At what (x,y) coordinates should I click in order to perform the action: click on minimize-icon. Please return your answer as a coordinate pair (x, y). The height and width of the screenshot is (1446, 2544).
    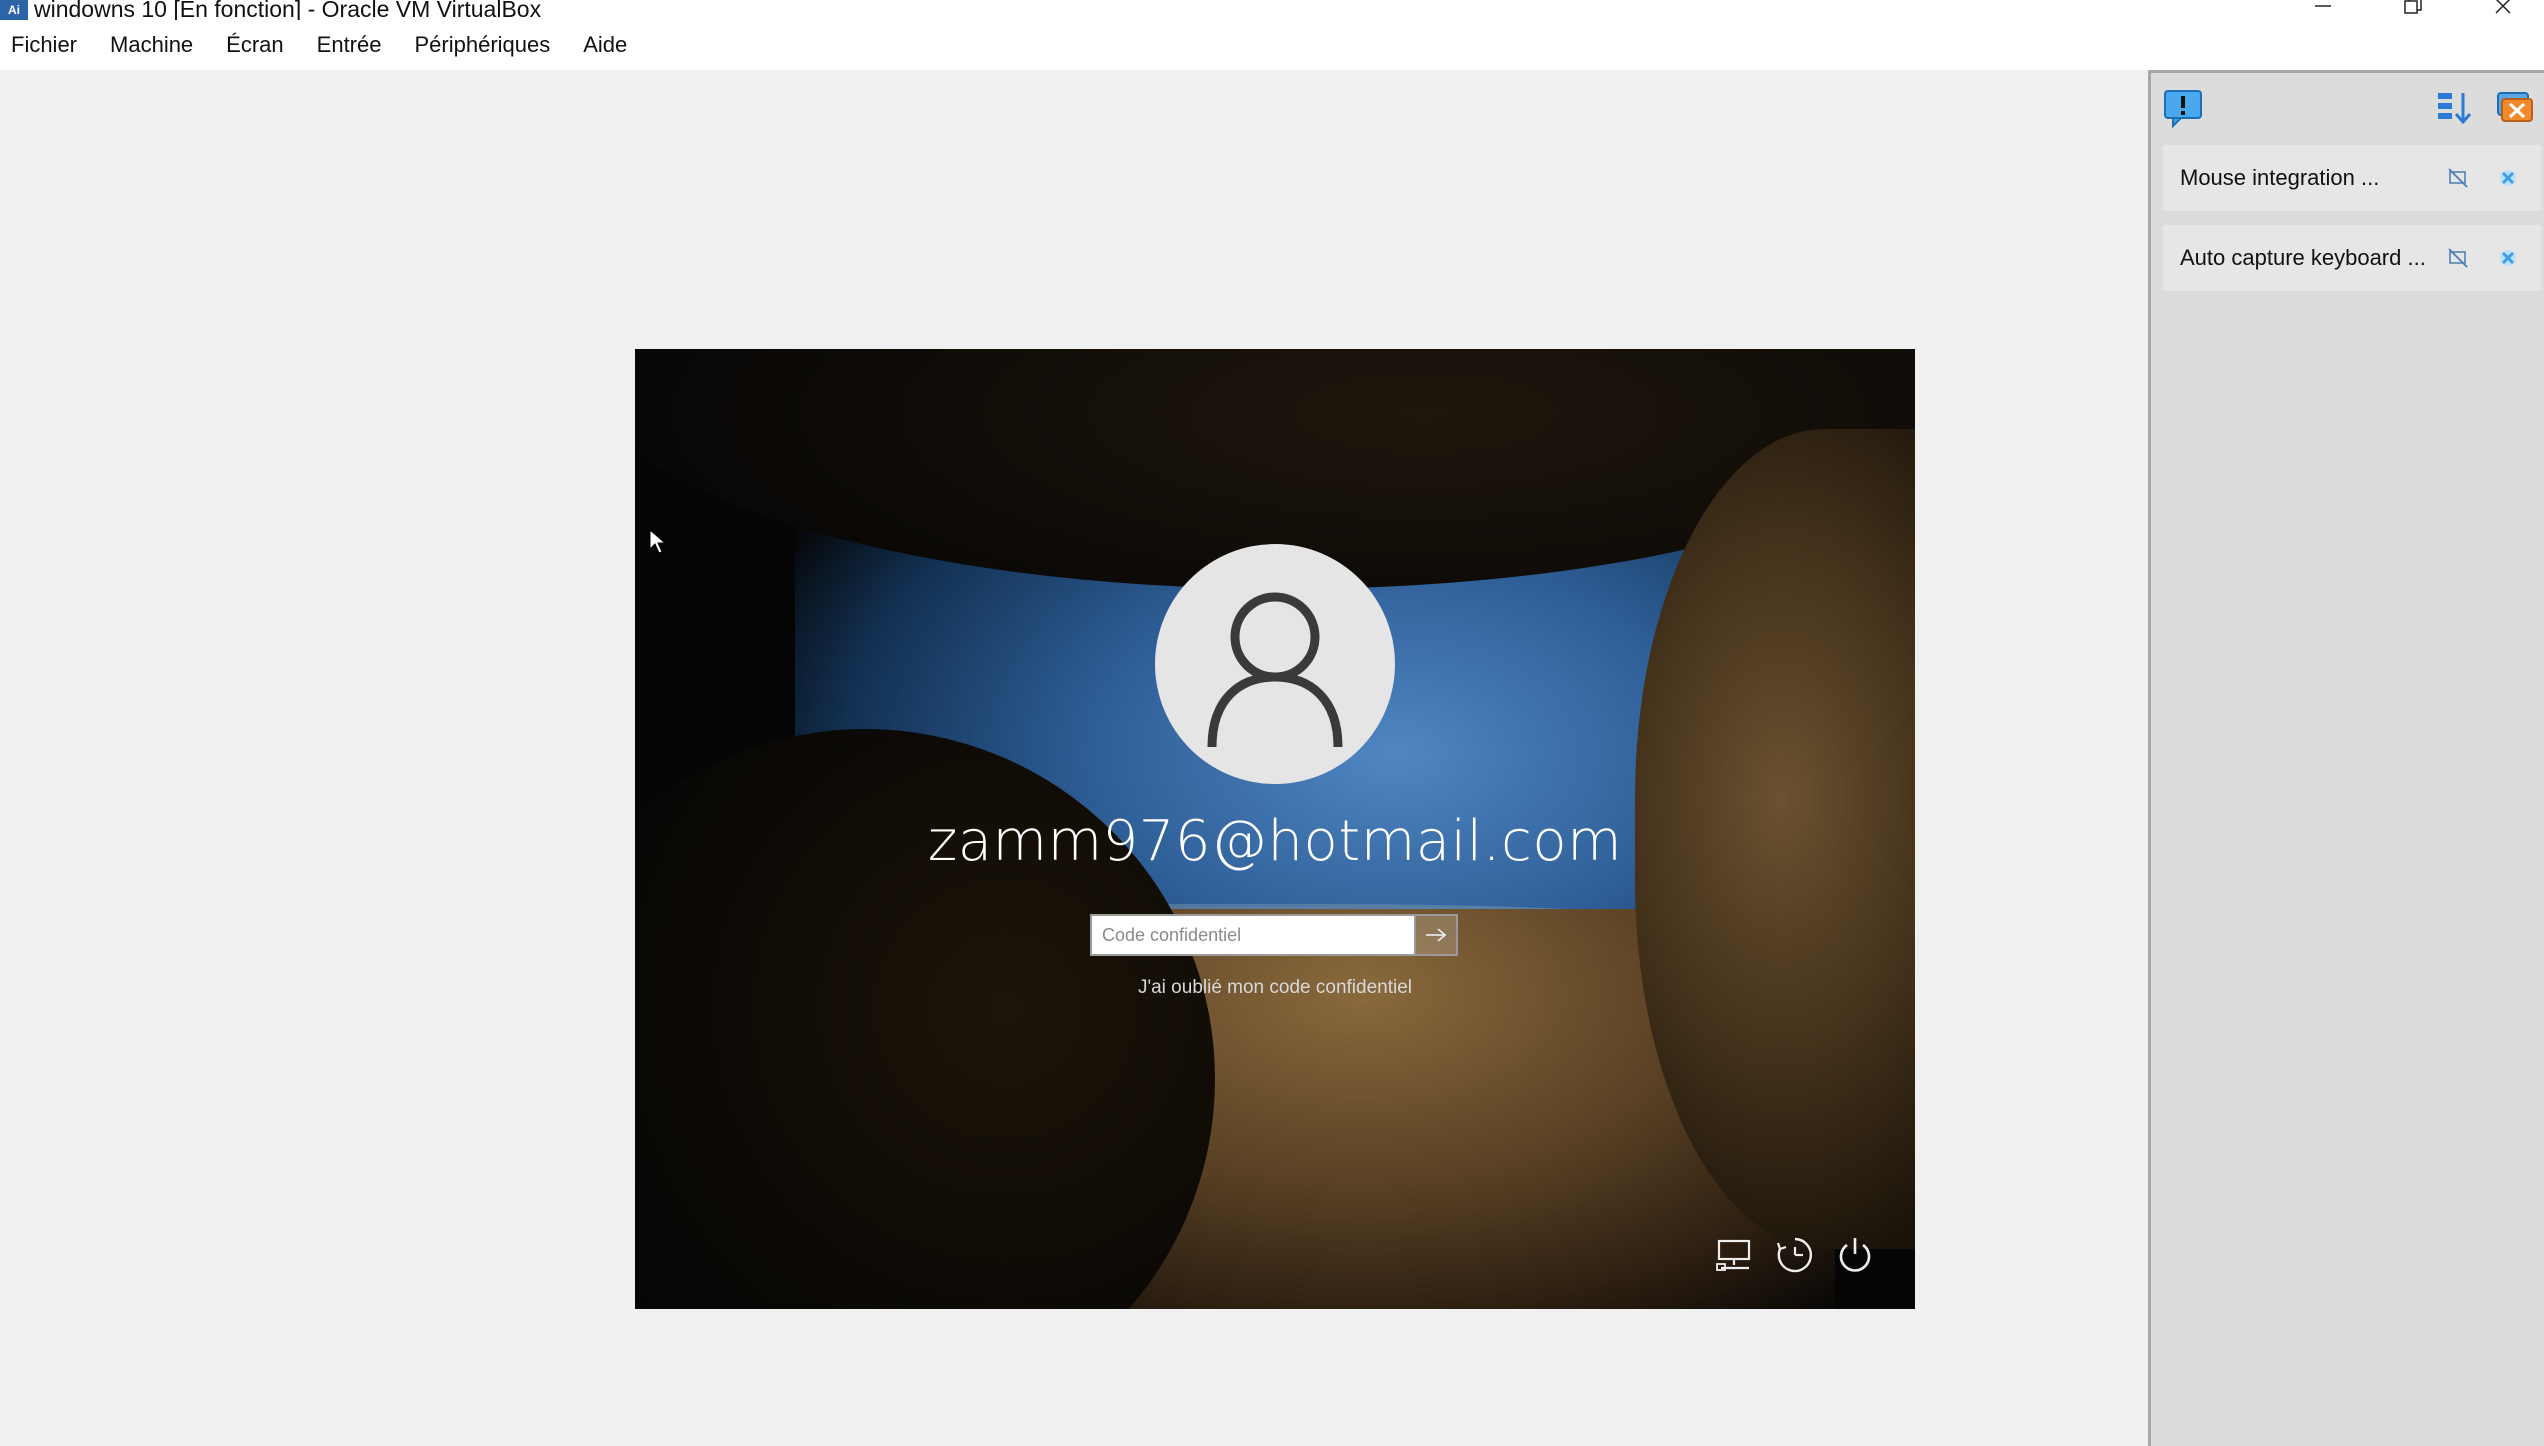
    Looking at the image, I should click on (2323, 6).